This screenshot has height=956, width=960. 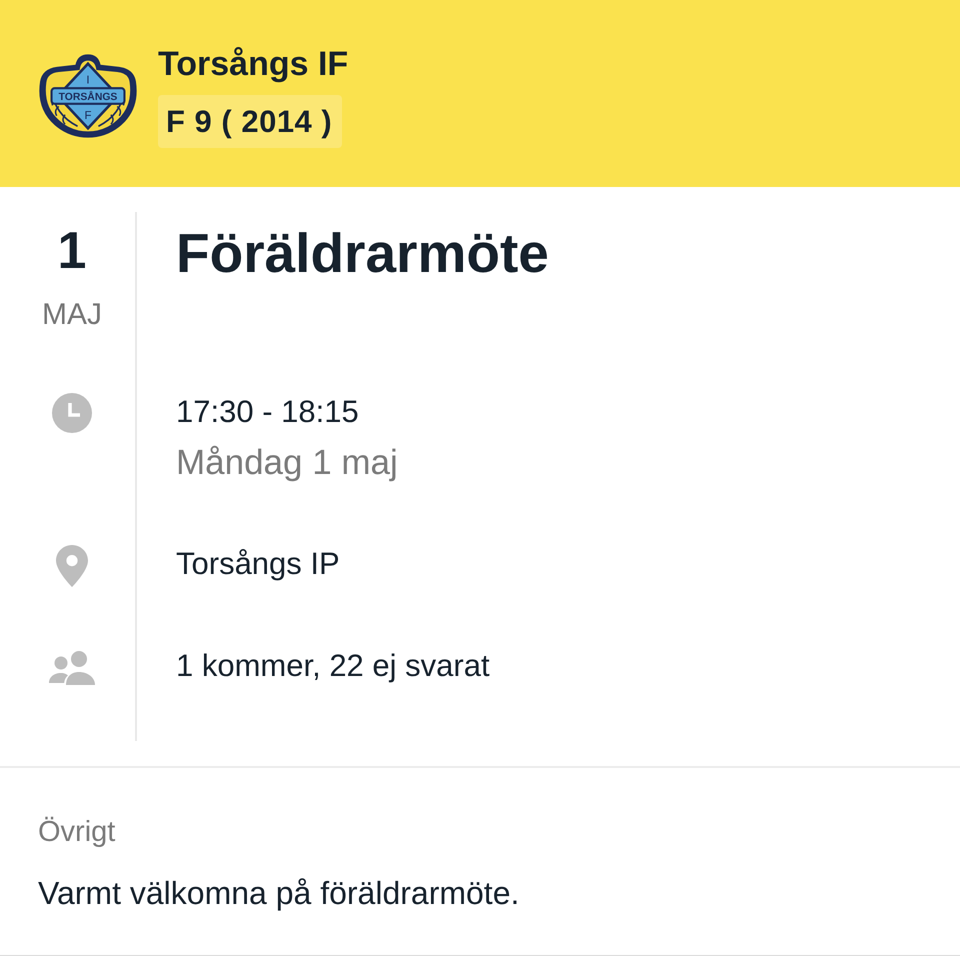 I want to click on notes-heading: Övrigt, so click(x=77, y=832).